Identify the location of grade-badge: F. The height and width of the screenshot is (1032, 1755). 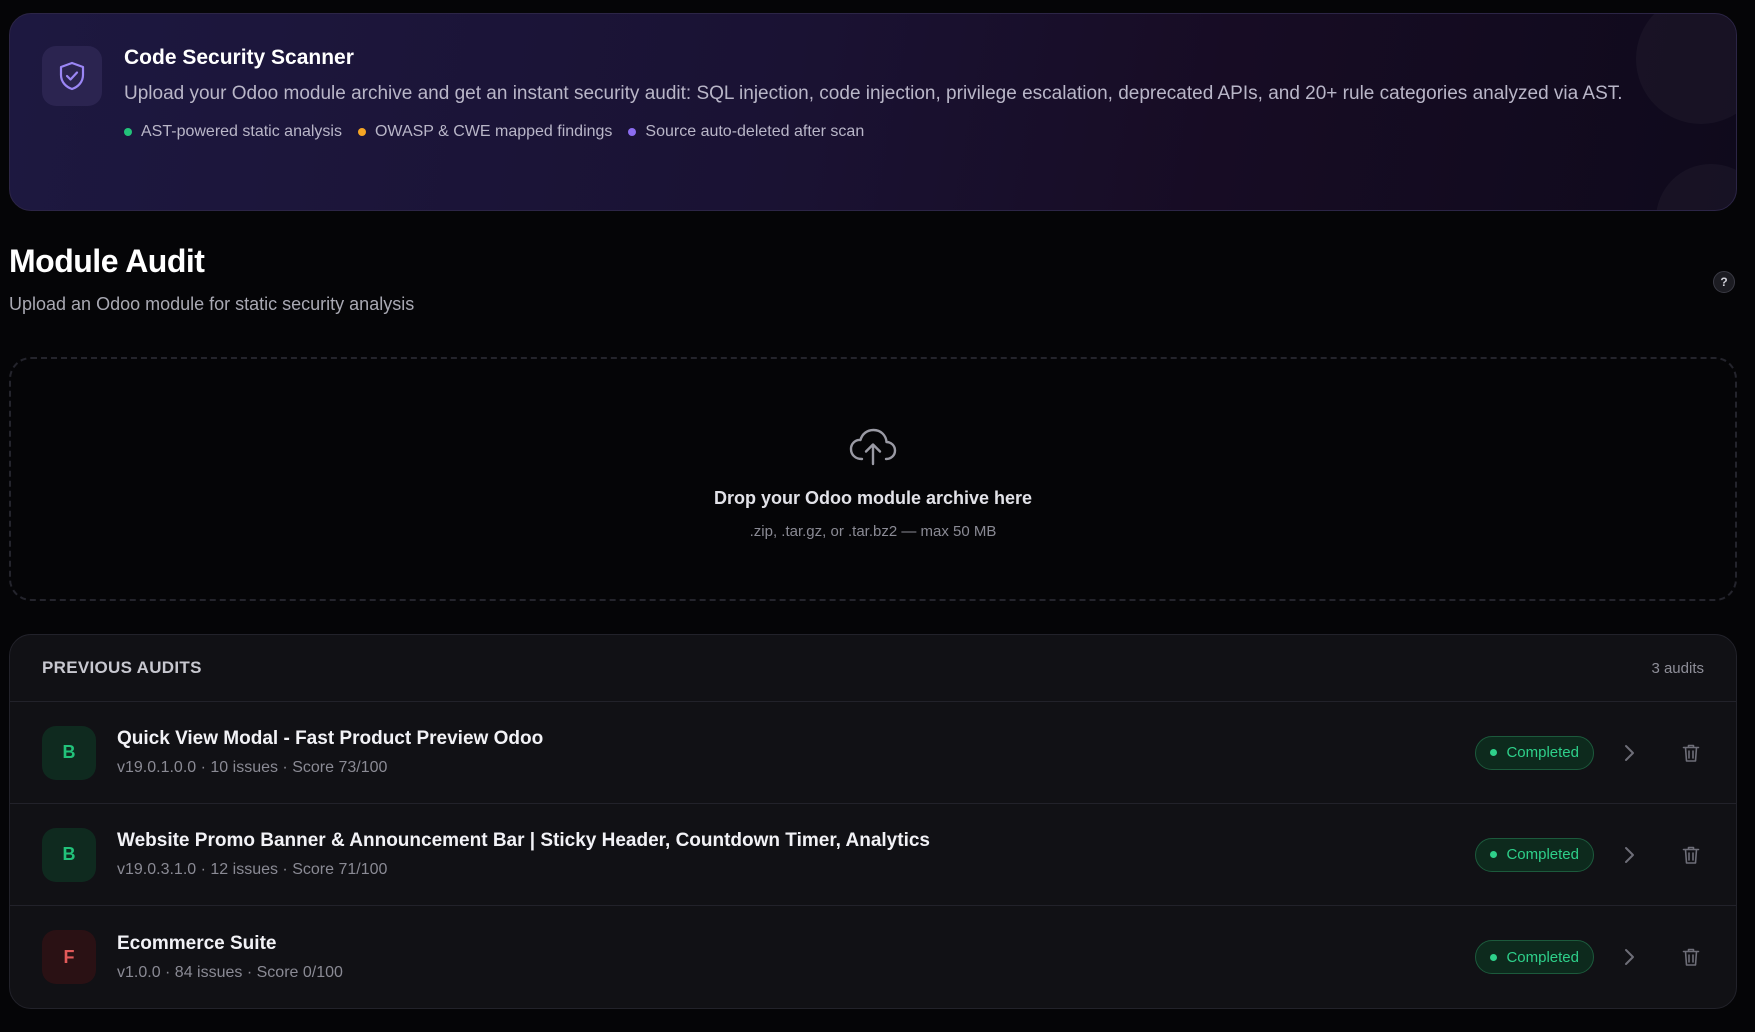
(69, 957).